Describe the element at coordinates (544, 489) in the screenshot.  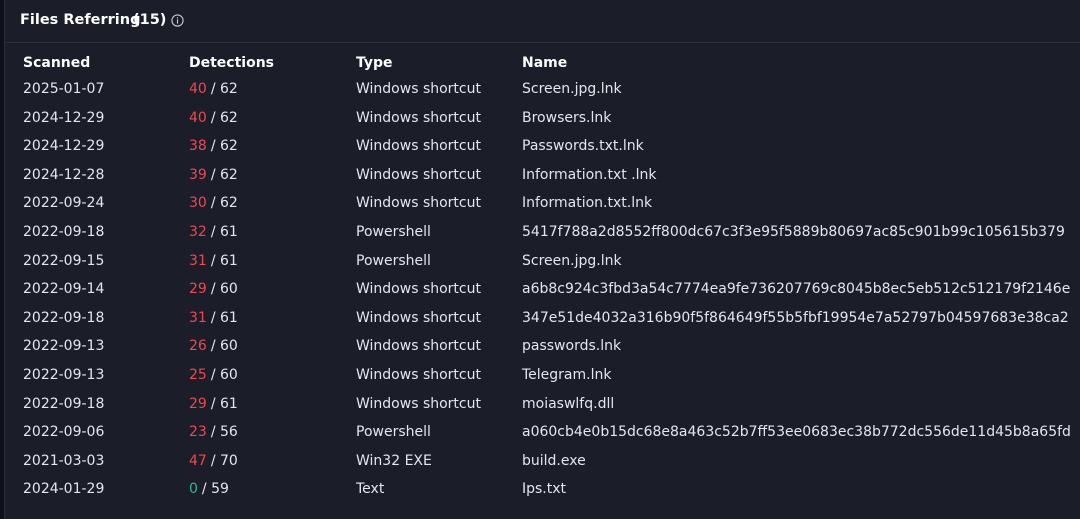
I see `file-name-link: Ips.txt` at that location.